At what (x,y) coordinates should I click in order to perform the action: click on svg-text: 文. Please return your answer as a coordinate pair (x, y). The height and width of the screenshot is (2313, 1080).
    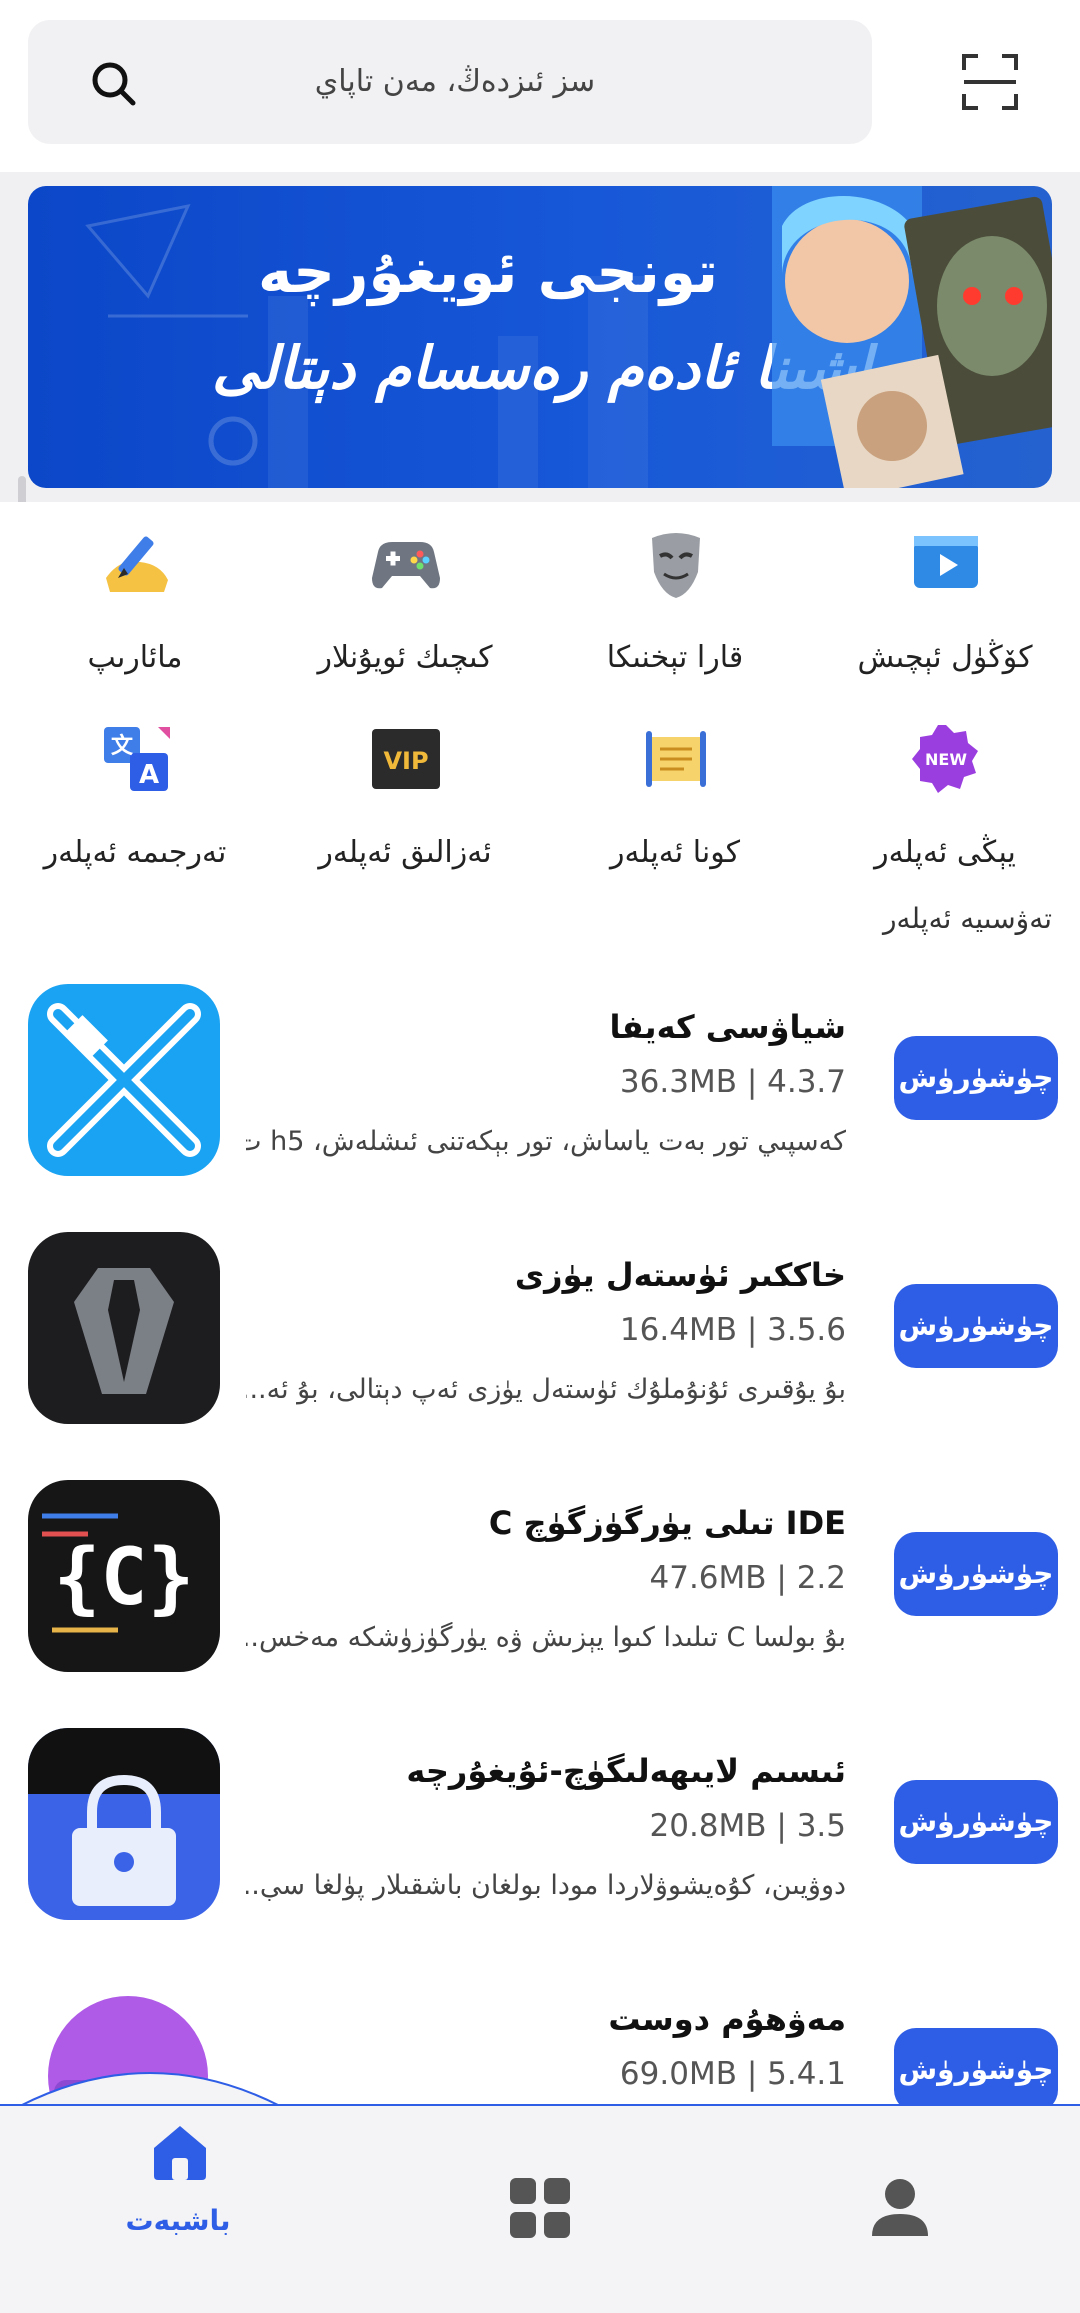
    Looking at the image, I should click on (122, 746).